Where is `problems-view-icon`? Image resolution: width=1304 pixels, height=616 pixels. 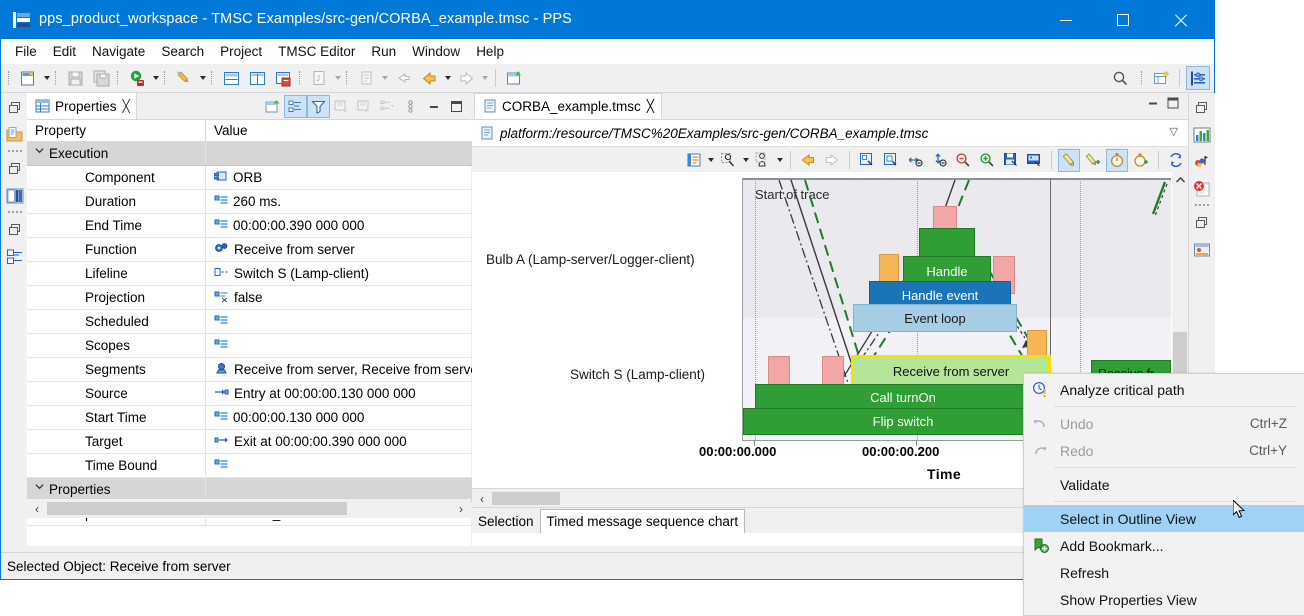
problems-view-icon is located at coordinates (1201, 188).